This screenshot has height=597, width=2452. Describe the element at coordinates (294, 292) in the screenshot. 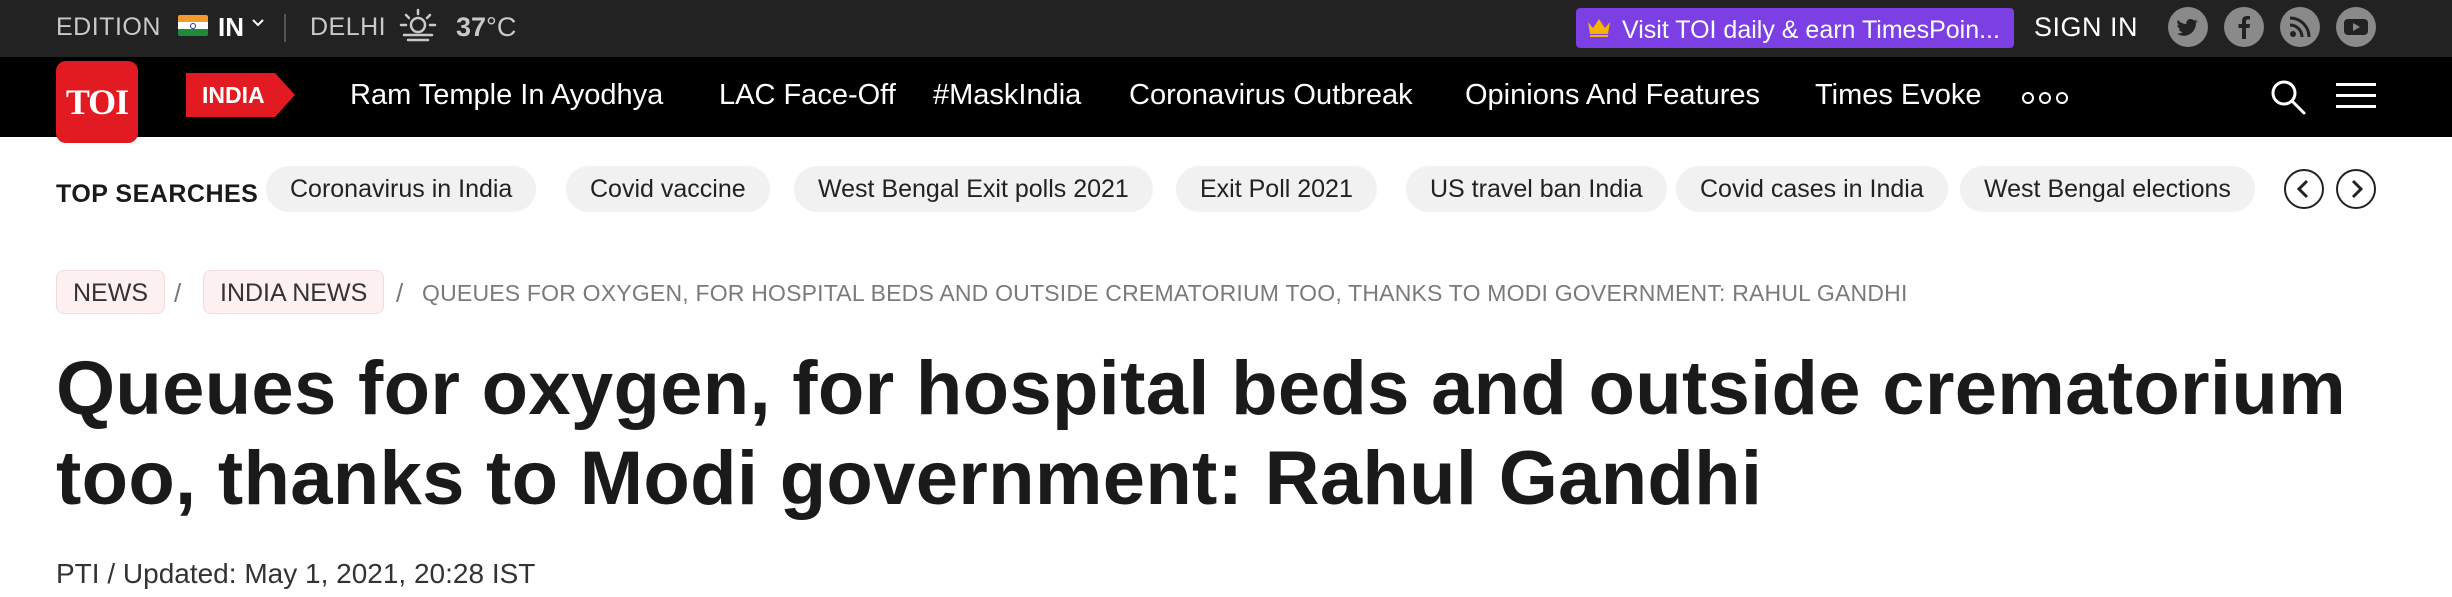

I see `breadcrumb-india-news: INDIA NEWS` at that location.